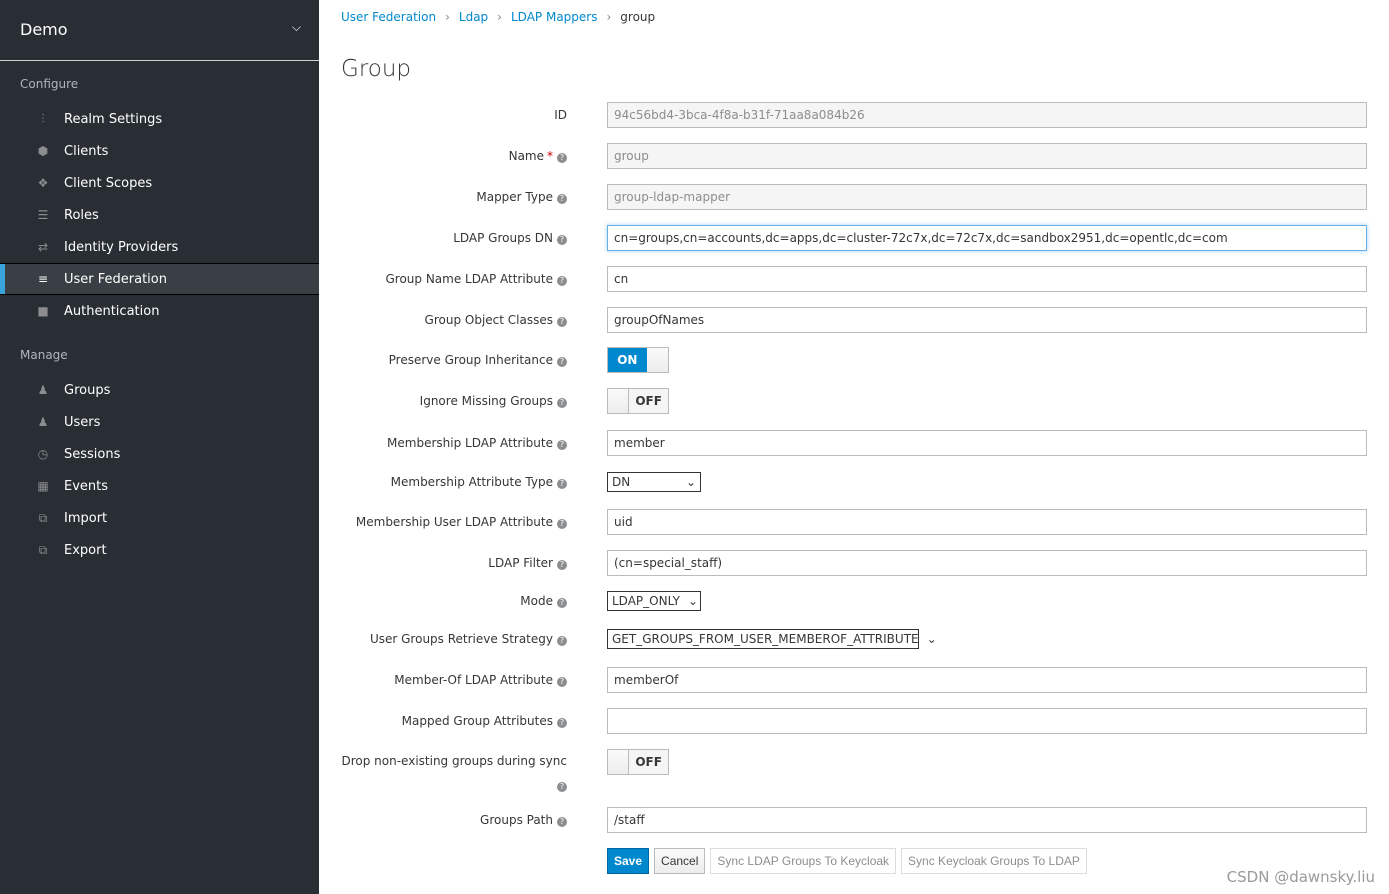 This screenshot has height=894, width=1389. I want to click on page-title: Group, so click(376, 69).